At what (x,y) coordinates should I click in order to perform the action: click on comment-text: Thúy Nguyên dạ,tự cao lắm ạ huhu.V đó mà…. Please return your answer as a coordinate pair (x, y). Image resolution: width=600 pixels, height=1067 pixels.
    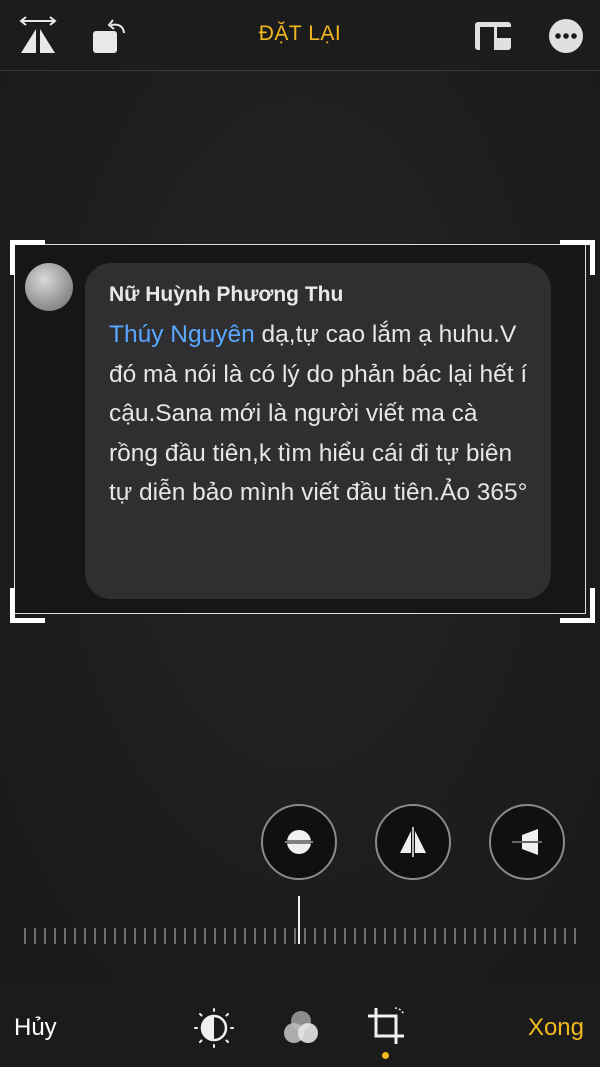
    Looking at the image, I should click on (319, 414).